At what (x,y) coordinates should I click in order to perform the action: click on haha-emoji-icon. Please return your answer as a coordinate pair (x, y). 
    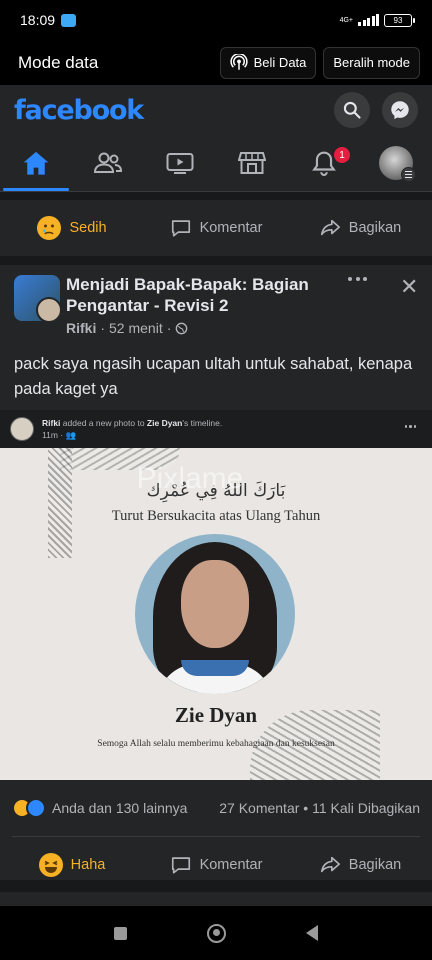
    Looking at the image, I should click on (50, 865).